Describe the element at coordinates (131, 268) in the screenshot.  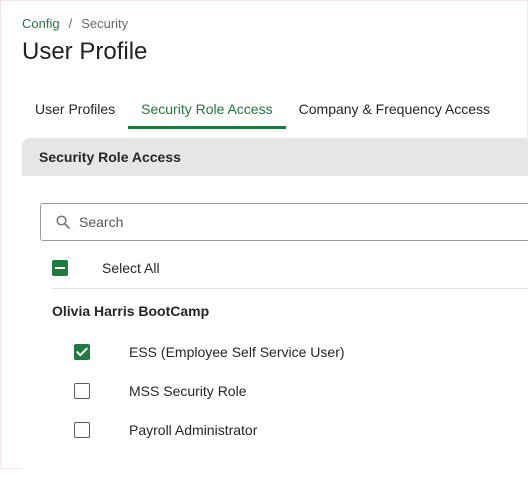
I see `select-all-label: Select All` at that location.